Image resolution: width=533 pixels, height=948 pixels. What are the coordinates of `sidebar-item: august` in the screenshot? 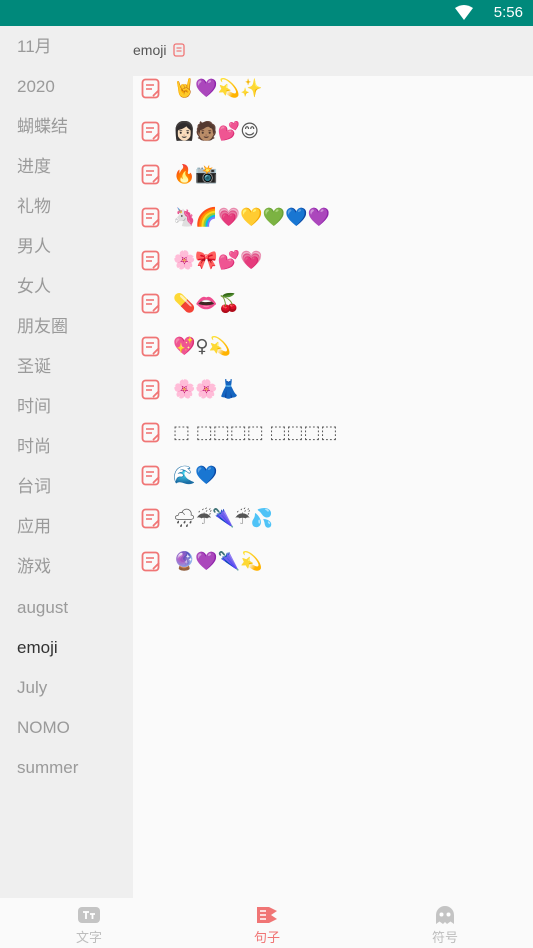 It's located at (42, 608).